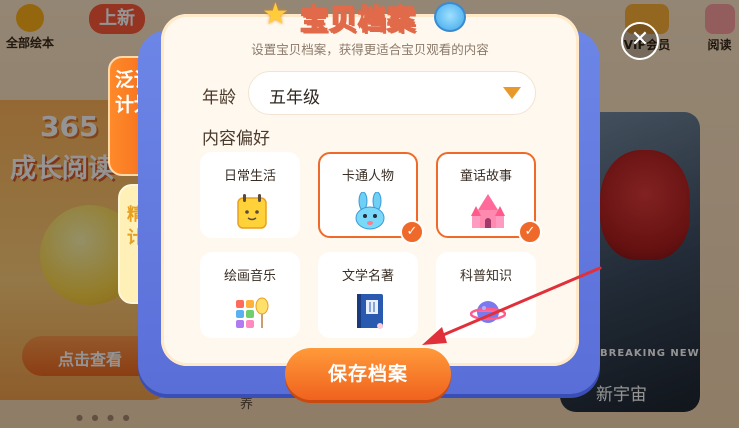 The width and height of the screenshot is (739, 428). Describe the element at coordinates (275, 16) in the screenshot. I see `star-icon: ★` at that location.